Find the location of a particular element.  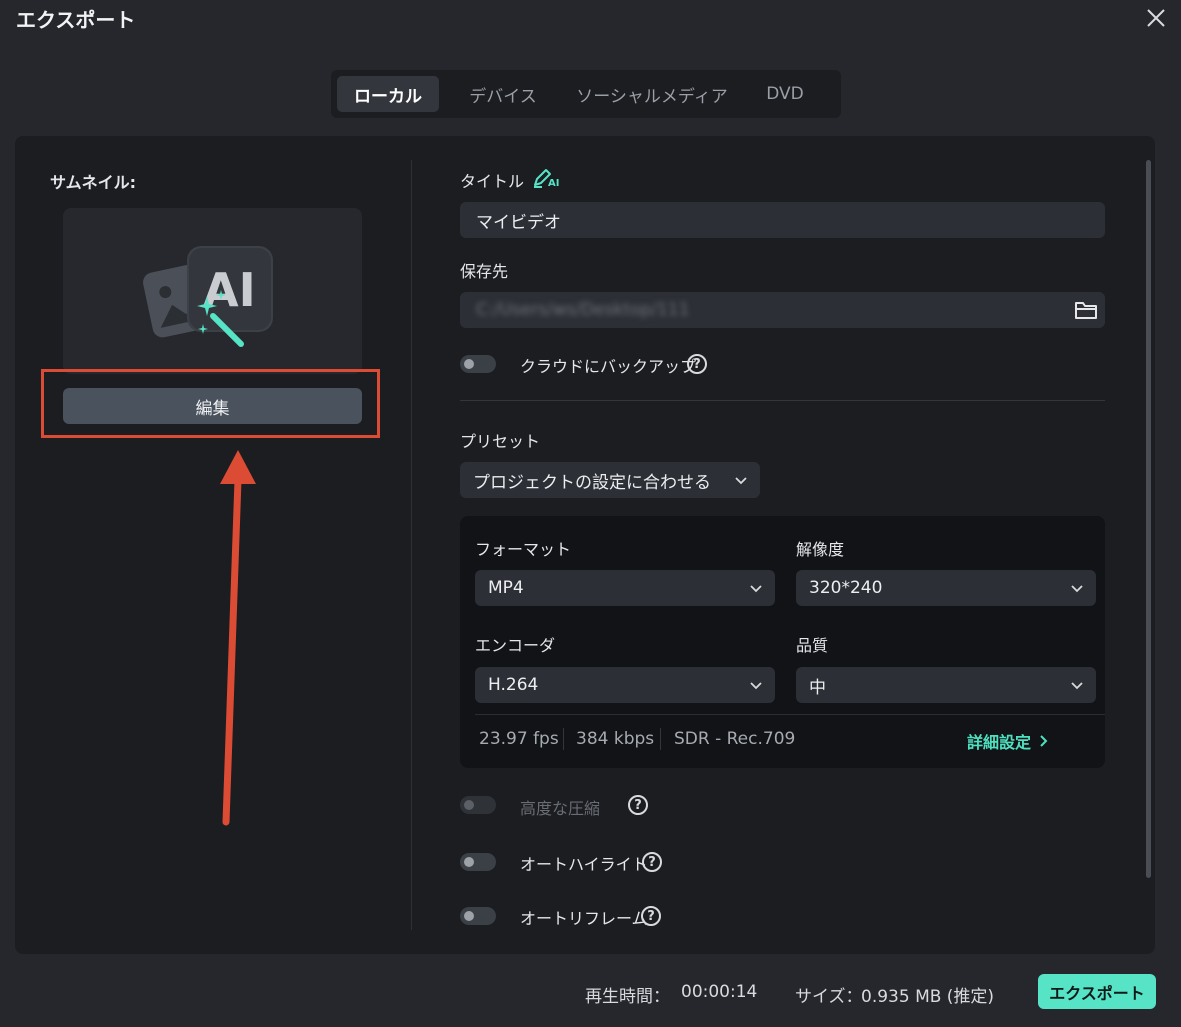

thumbnail-preview: AI is located at coordinates (212, 291).